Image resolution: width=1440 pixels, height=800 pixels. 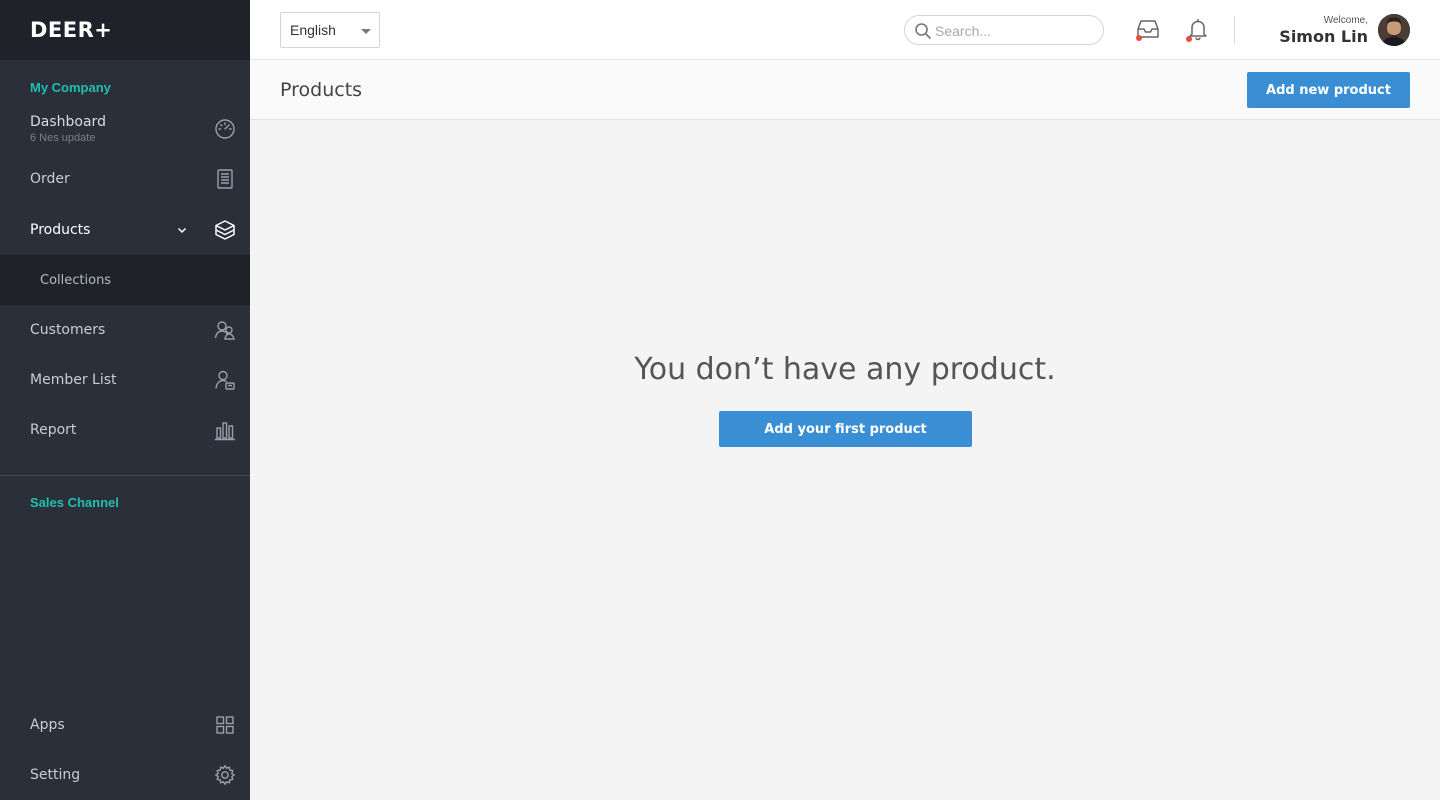 What do you see at coordinates (923, 31) in the screenshot?
I see `search-icon` at bounding box center [923, 31].